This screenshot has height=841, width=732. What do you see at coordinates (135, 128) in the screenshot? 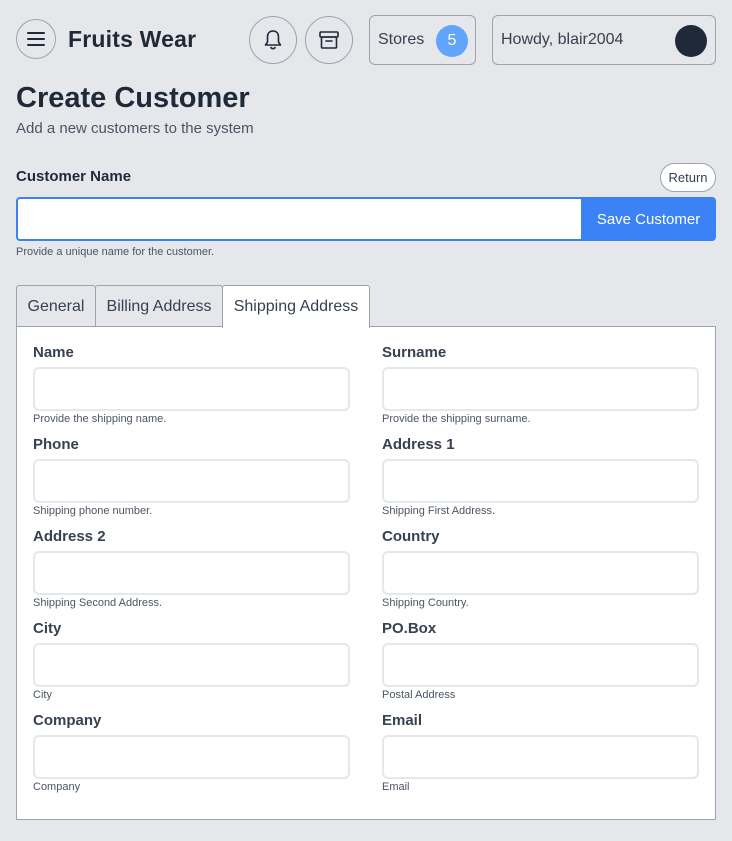
I see `page-subtitle: Add a new customers to the system` at bounding box center [135, 128].